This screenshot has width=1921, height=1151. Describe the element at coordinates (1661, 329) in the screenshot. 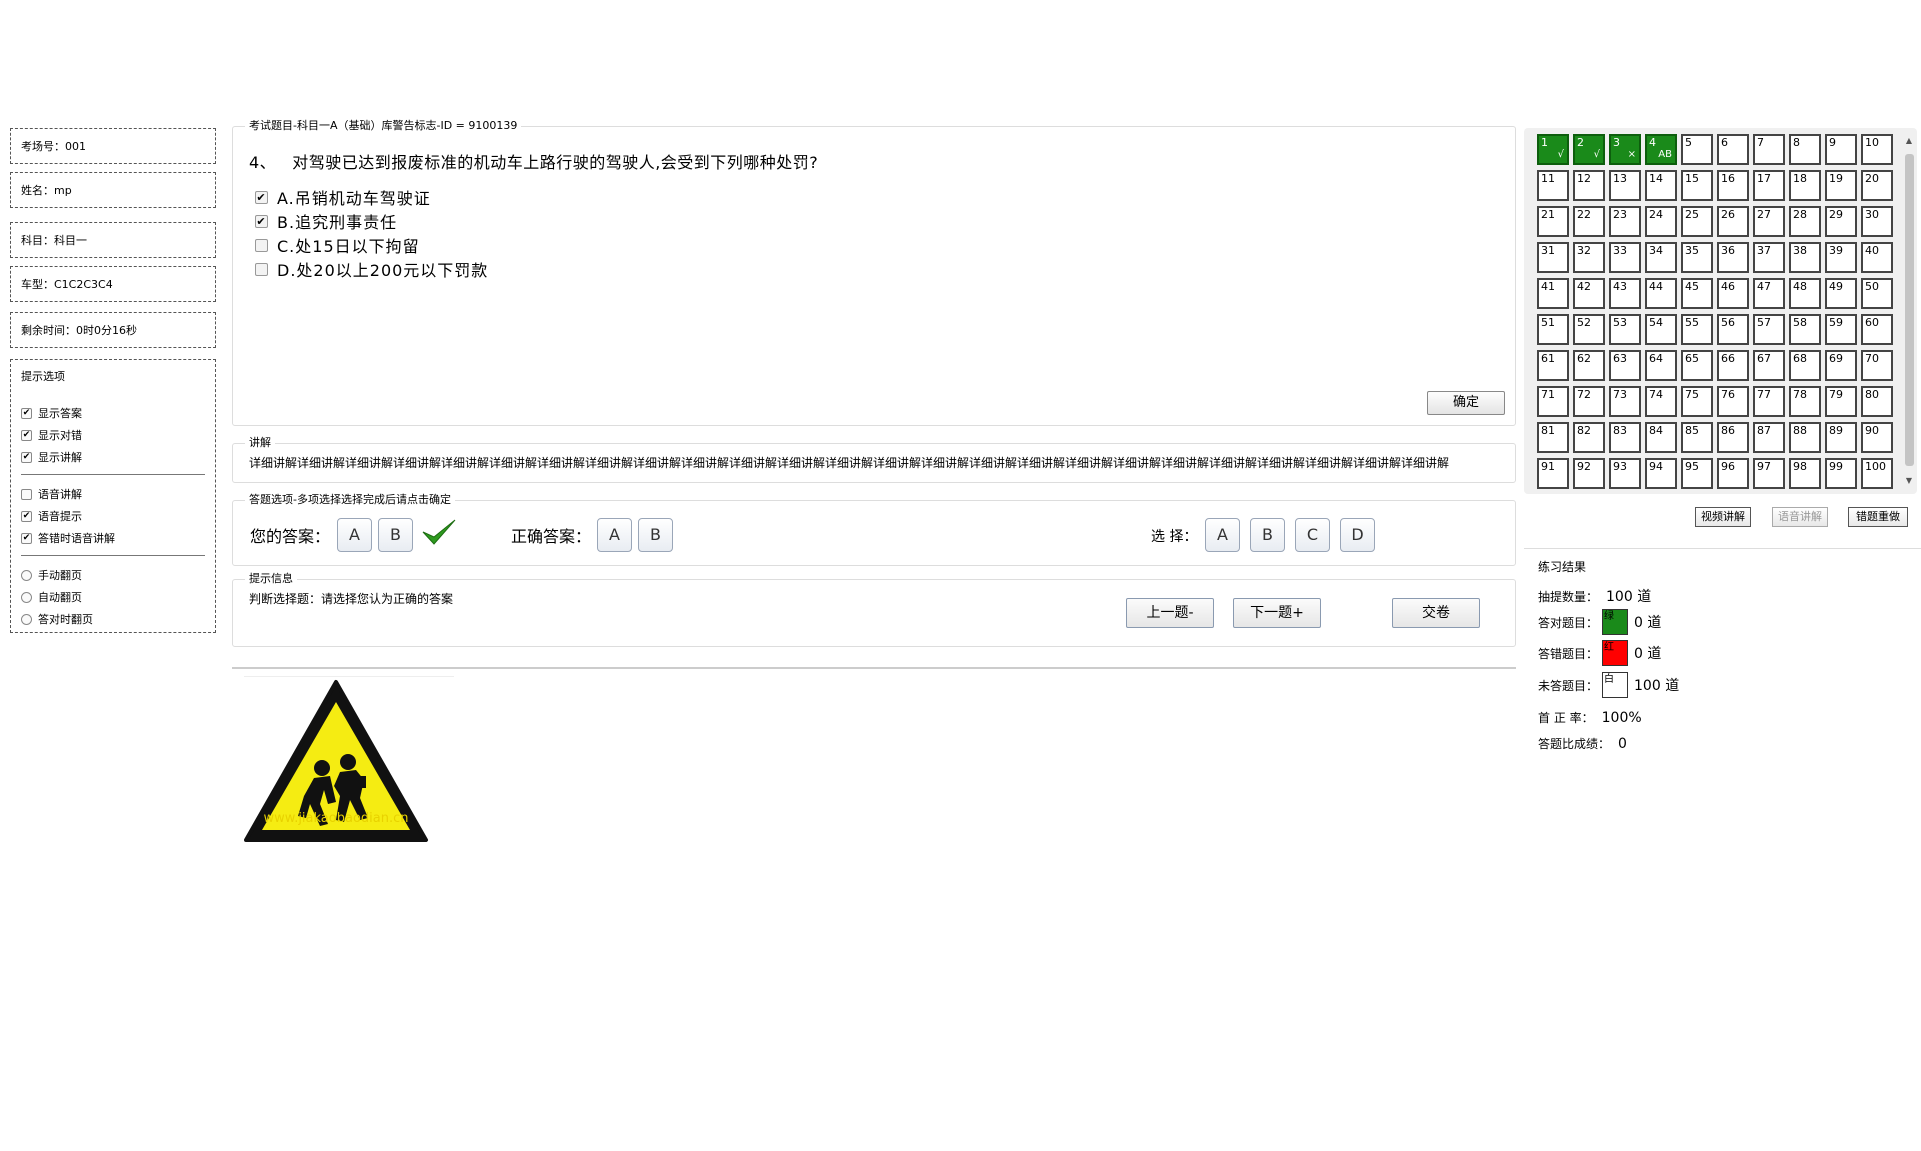

I see `question-grid-cell: 54` at that location.